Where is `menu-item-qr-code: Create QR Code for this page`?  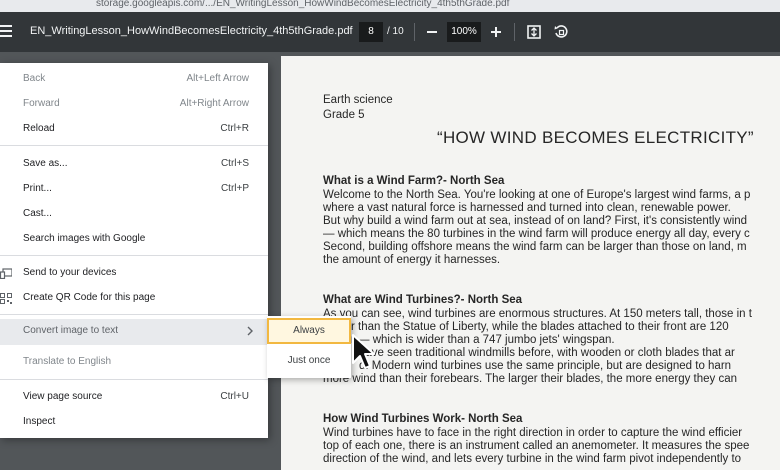
menu-item-qr-code: Create QR Code for this page is located at coordinates (134, 298).